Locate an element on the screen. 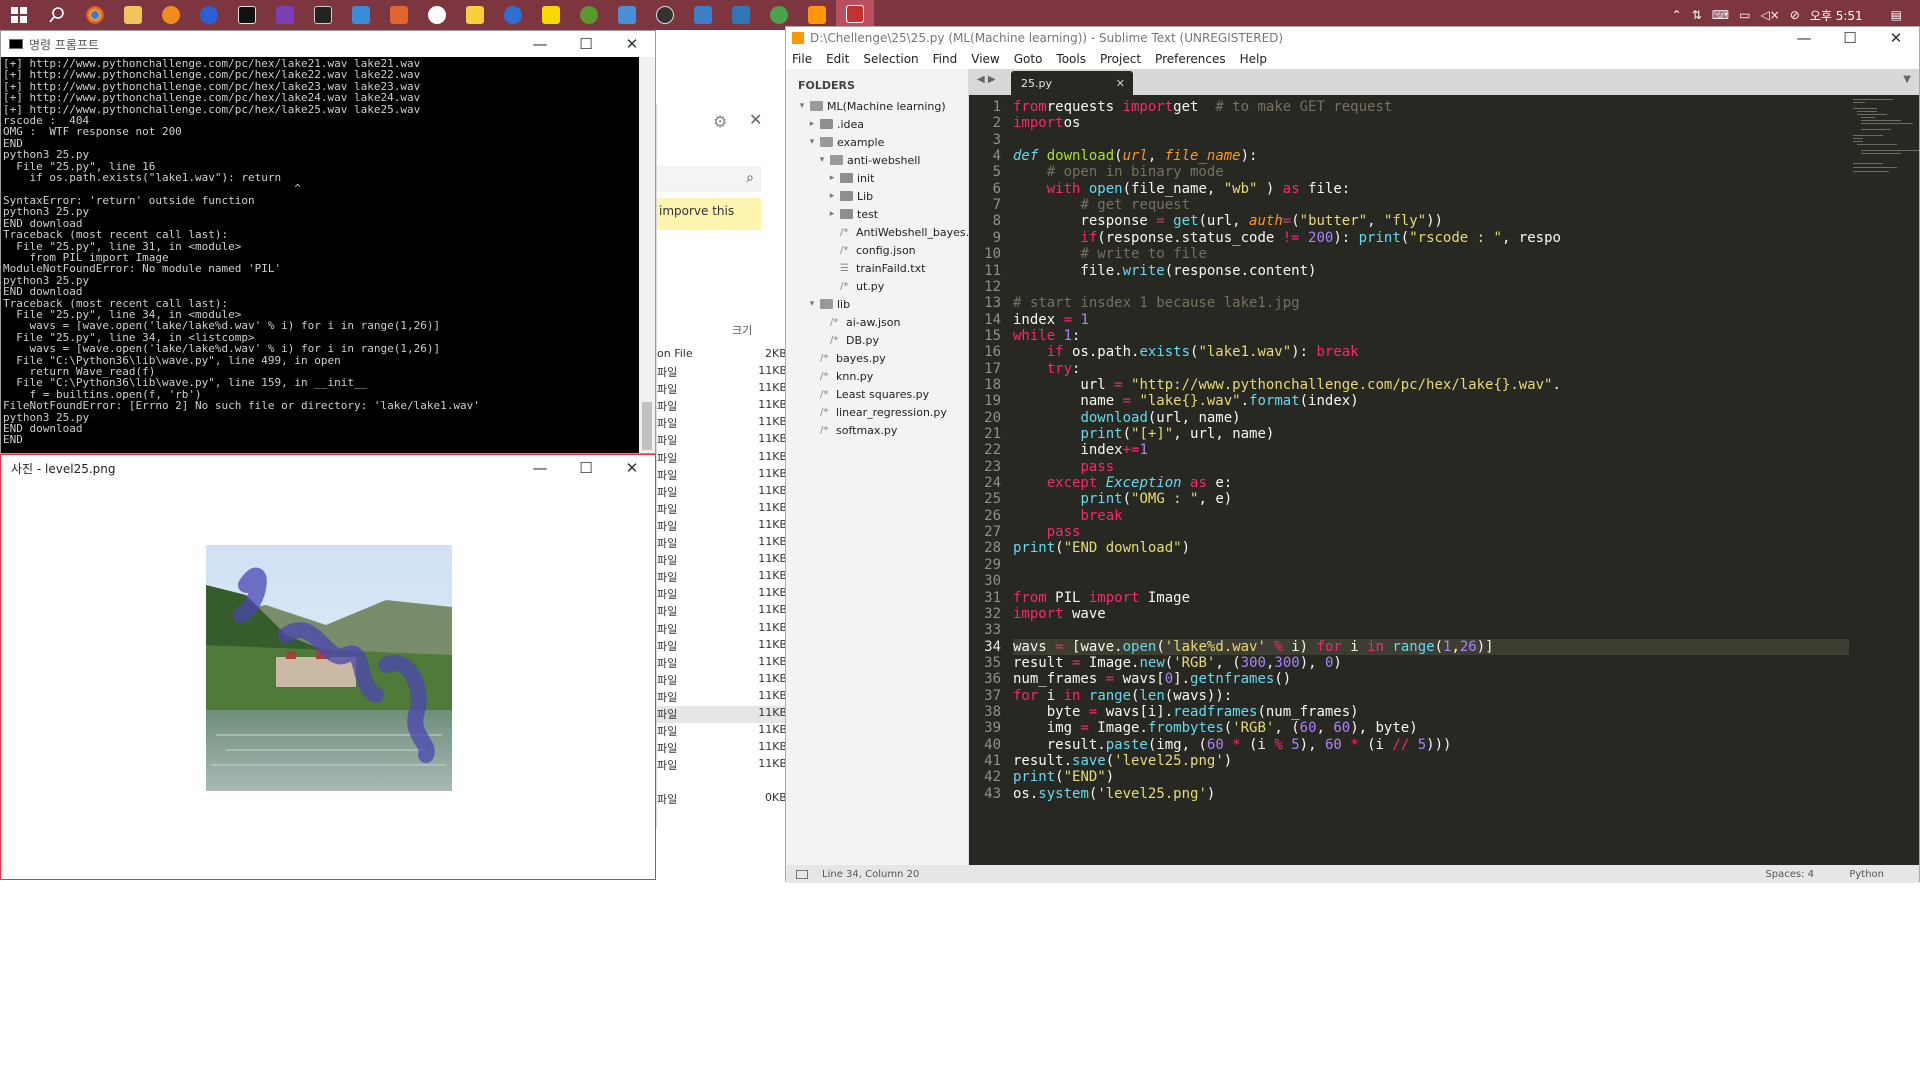 The width and height of the screenshot is (1920, 1080). menu-tools: Tools is located at coordinates (1071, 59).